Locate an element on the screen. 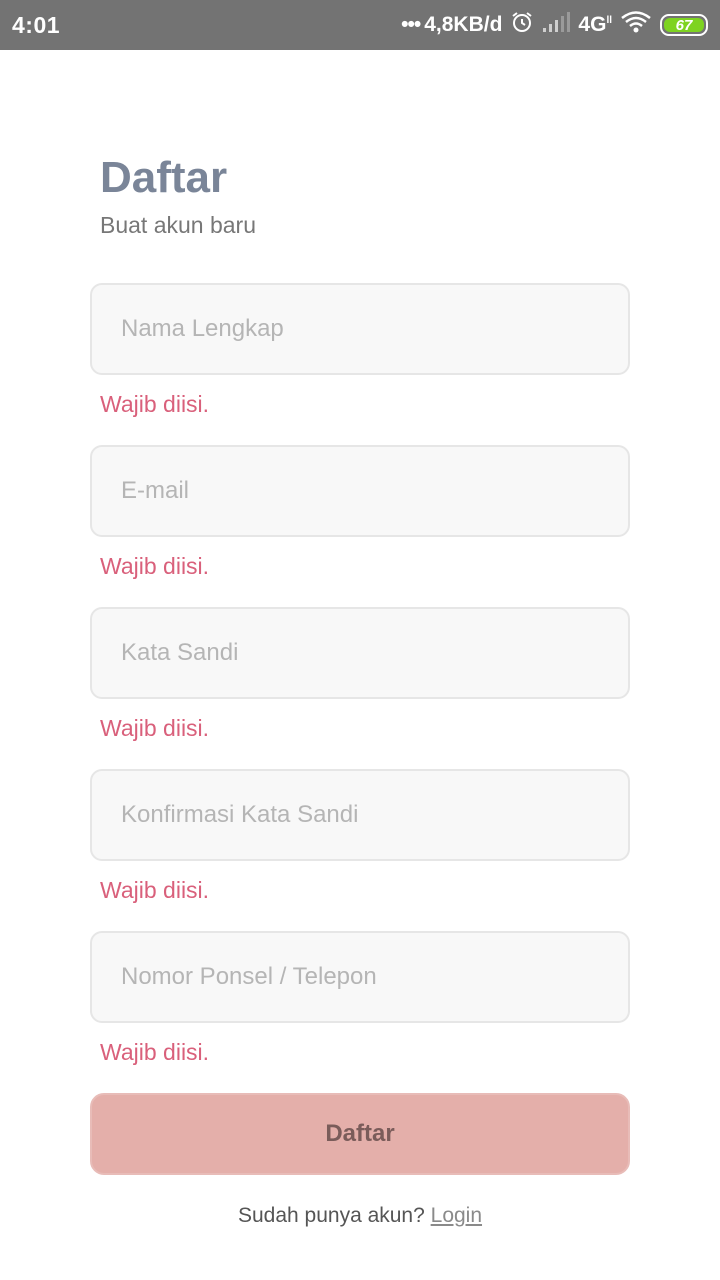 The image size is (720, 1280). phone-error: Wajib diisi. is located at coordinates (155, 1052).